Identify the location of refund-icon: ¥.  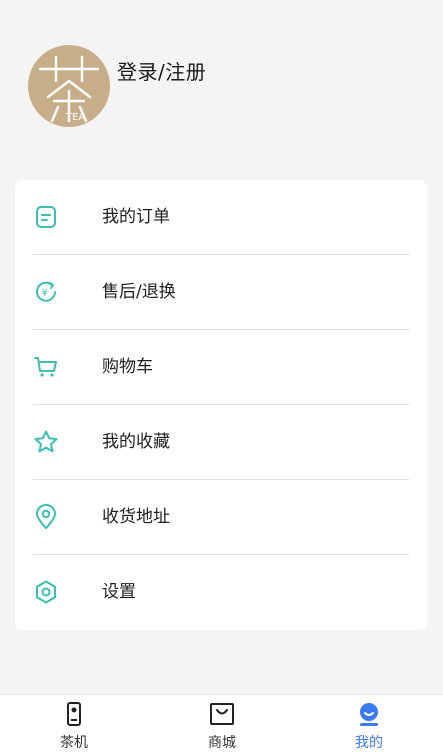
(46, 292).